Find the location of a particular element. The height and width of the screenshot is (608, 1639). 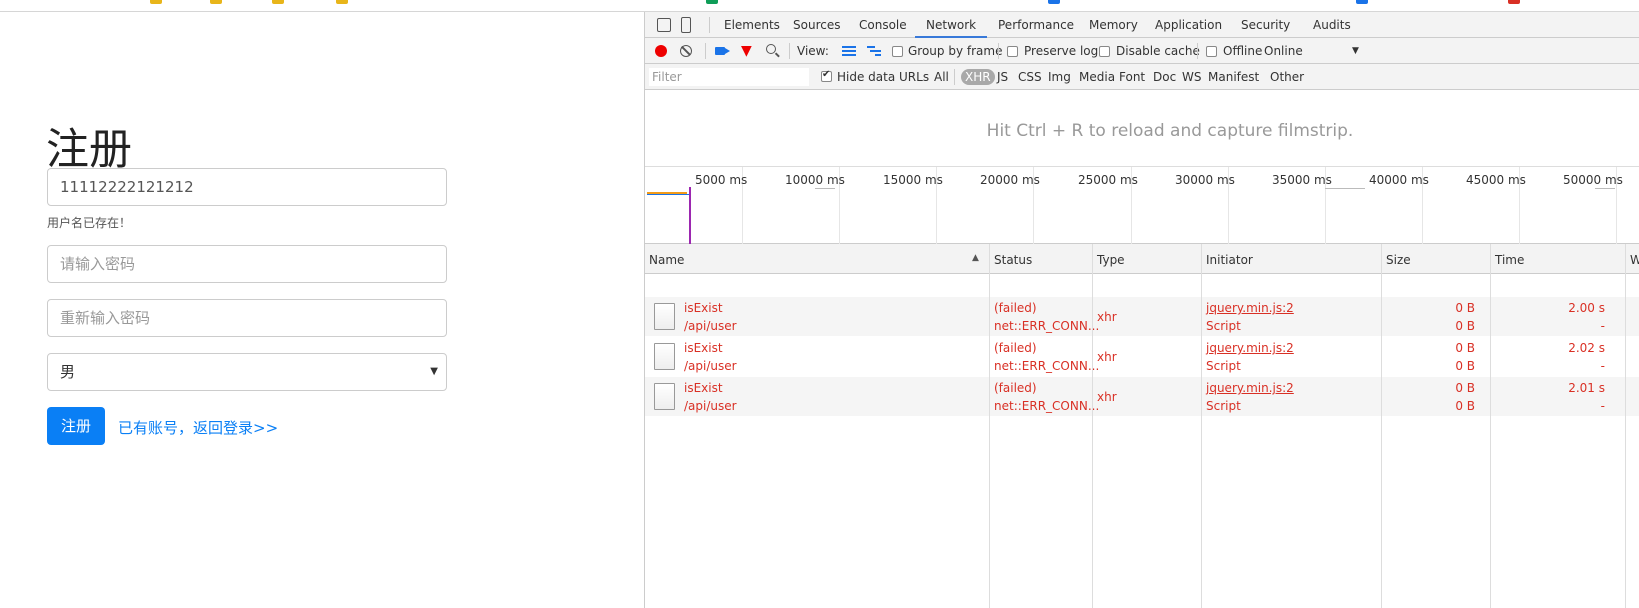

search-icon is located at coordinates (771, 49).